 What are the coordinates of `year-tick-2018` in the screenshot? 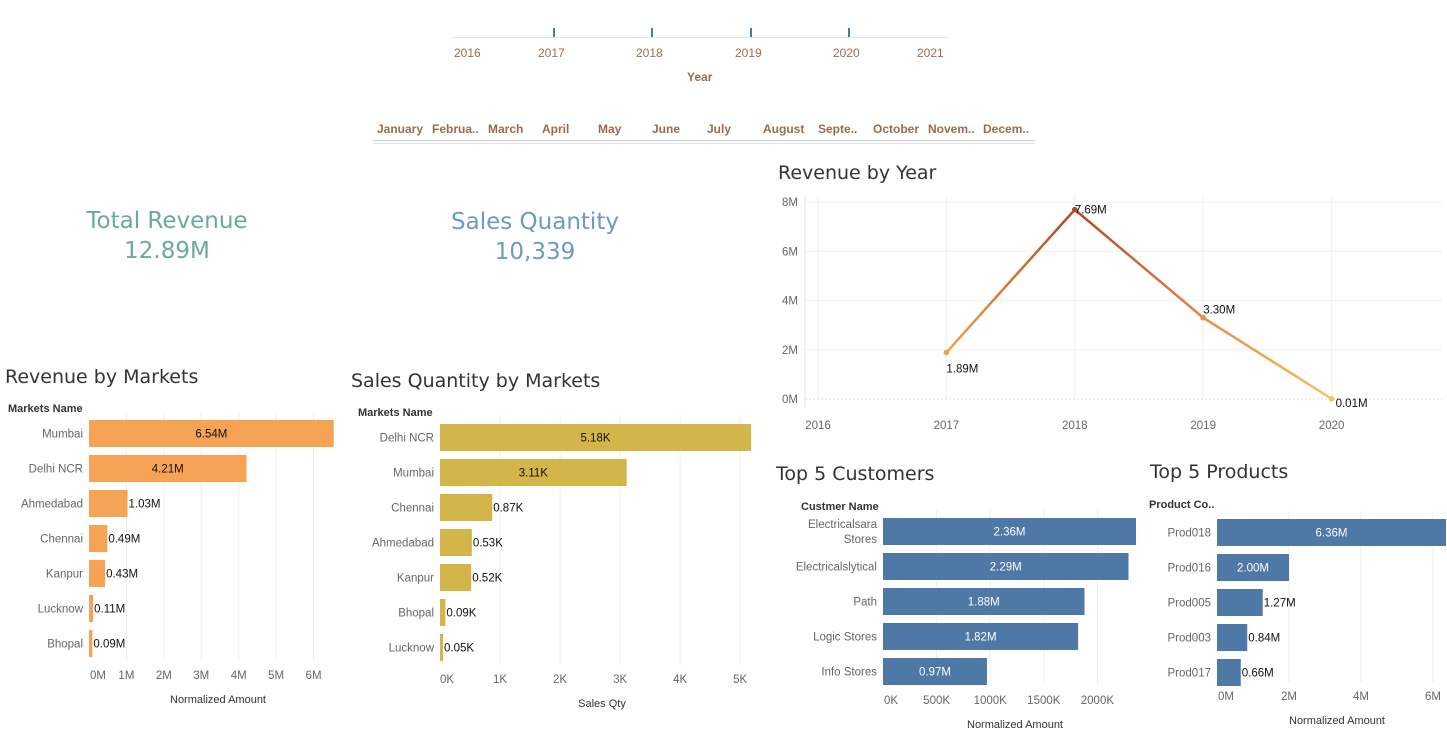 It's located at (652, 32).